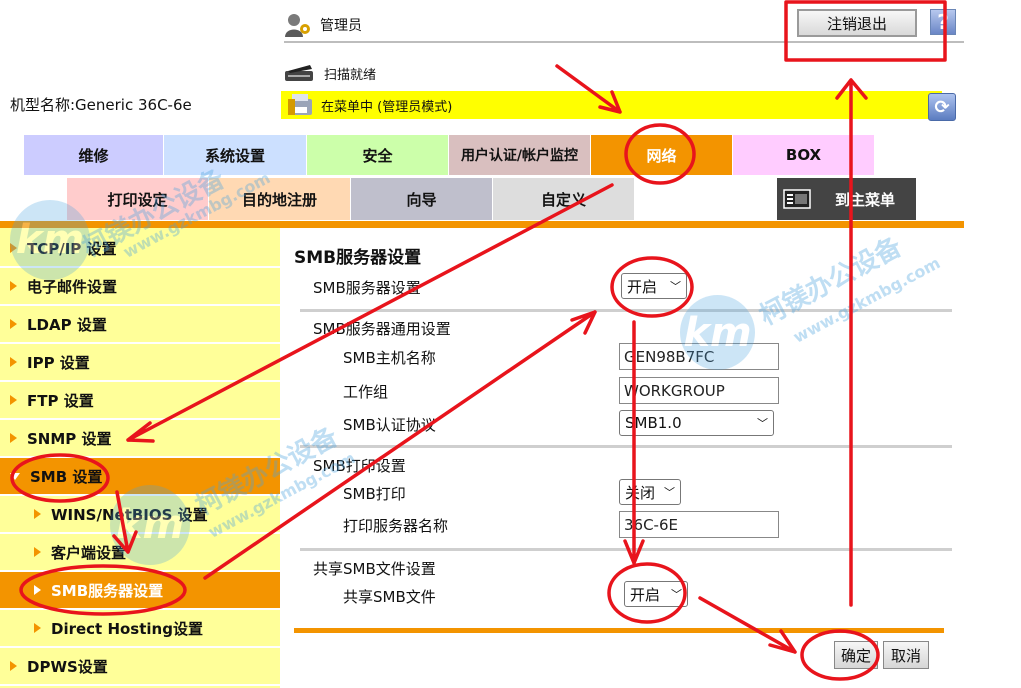 This screenshot has height=688, width=1021. Describe the element at coordinates (520, 155) in the screenshot. I see `tab-user-auth: 用户认证/帐户监控` at that location.